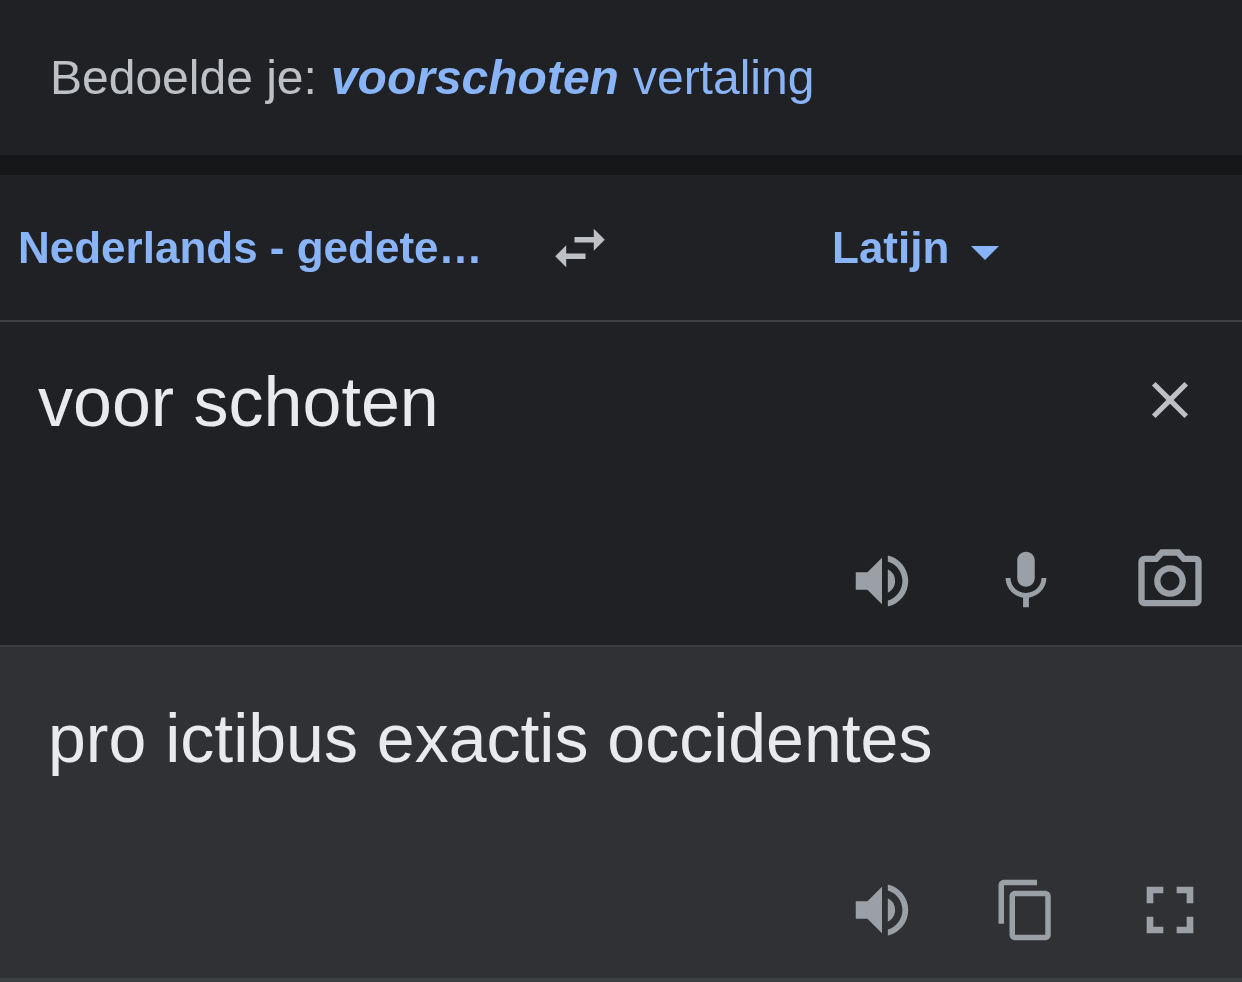 The width and height of the screenshot is (1242, 982). What do you see at coordinates (183, 77) in the screenshot?
I see `suggestion-label: Bedoelde je:` at bounding box center [183, 77].